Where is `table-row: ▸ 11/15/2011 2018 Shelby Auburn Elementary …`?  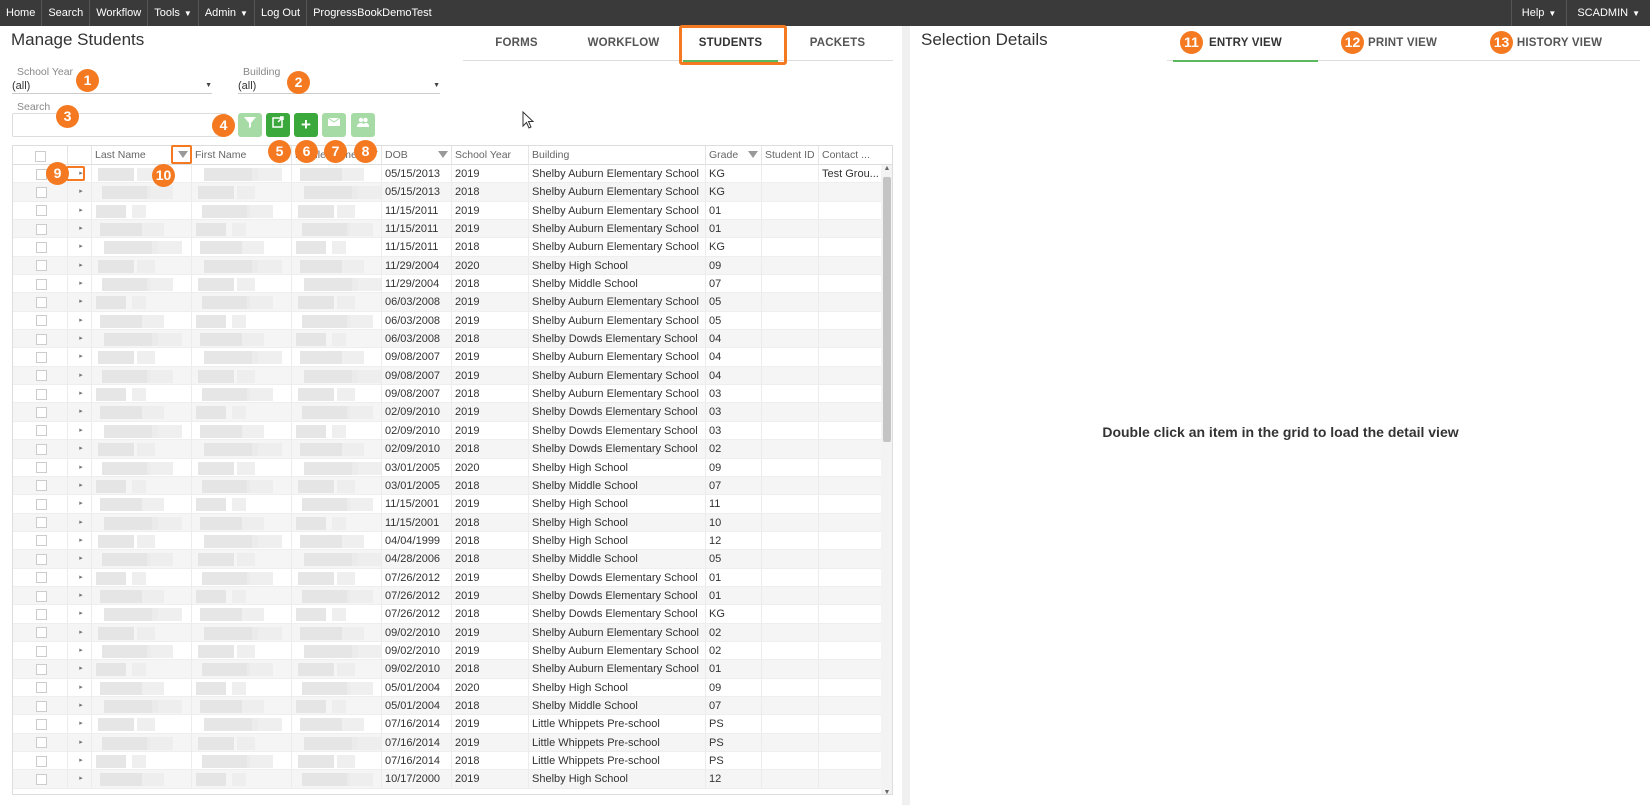
table-row: ▸ 11/15/2011 2018 Shelby Auburn Elementary … is located at coordinates (447, 247).